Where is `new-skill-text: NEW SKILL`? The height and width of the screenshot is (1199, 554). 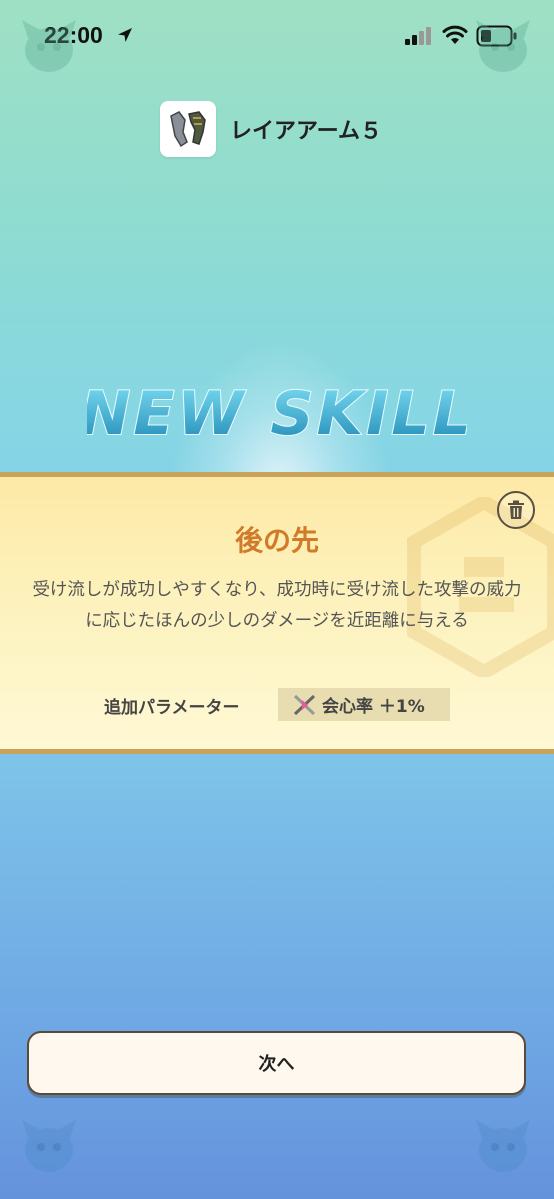 new-skill-text: NEW SKILL is located at coordinates (275, 414).